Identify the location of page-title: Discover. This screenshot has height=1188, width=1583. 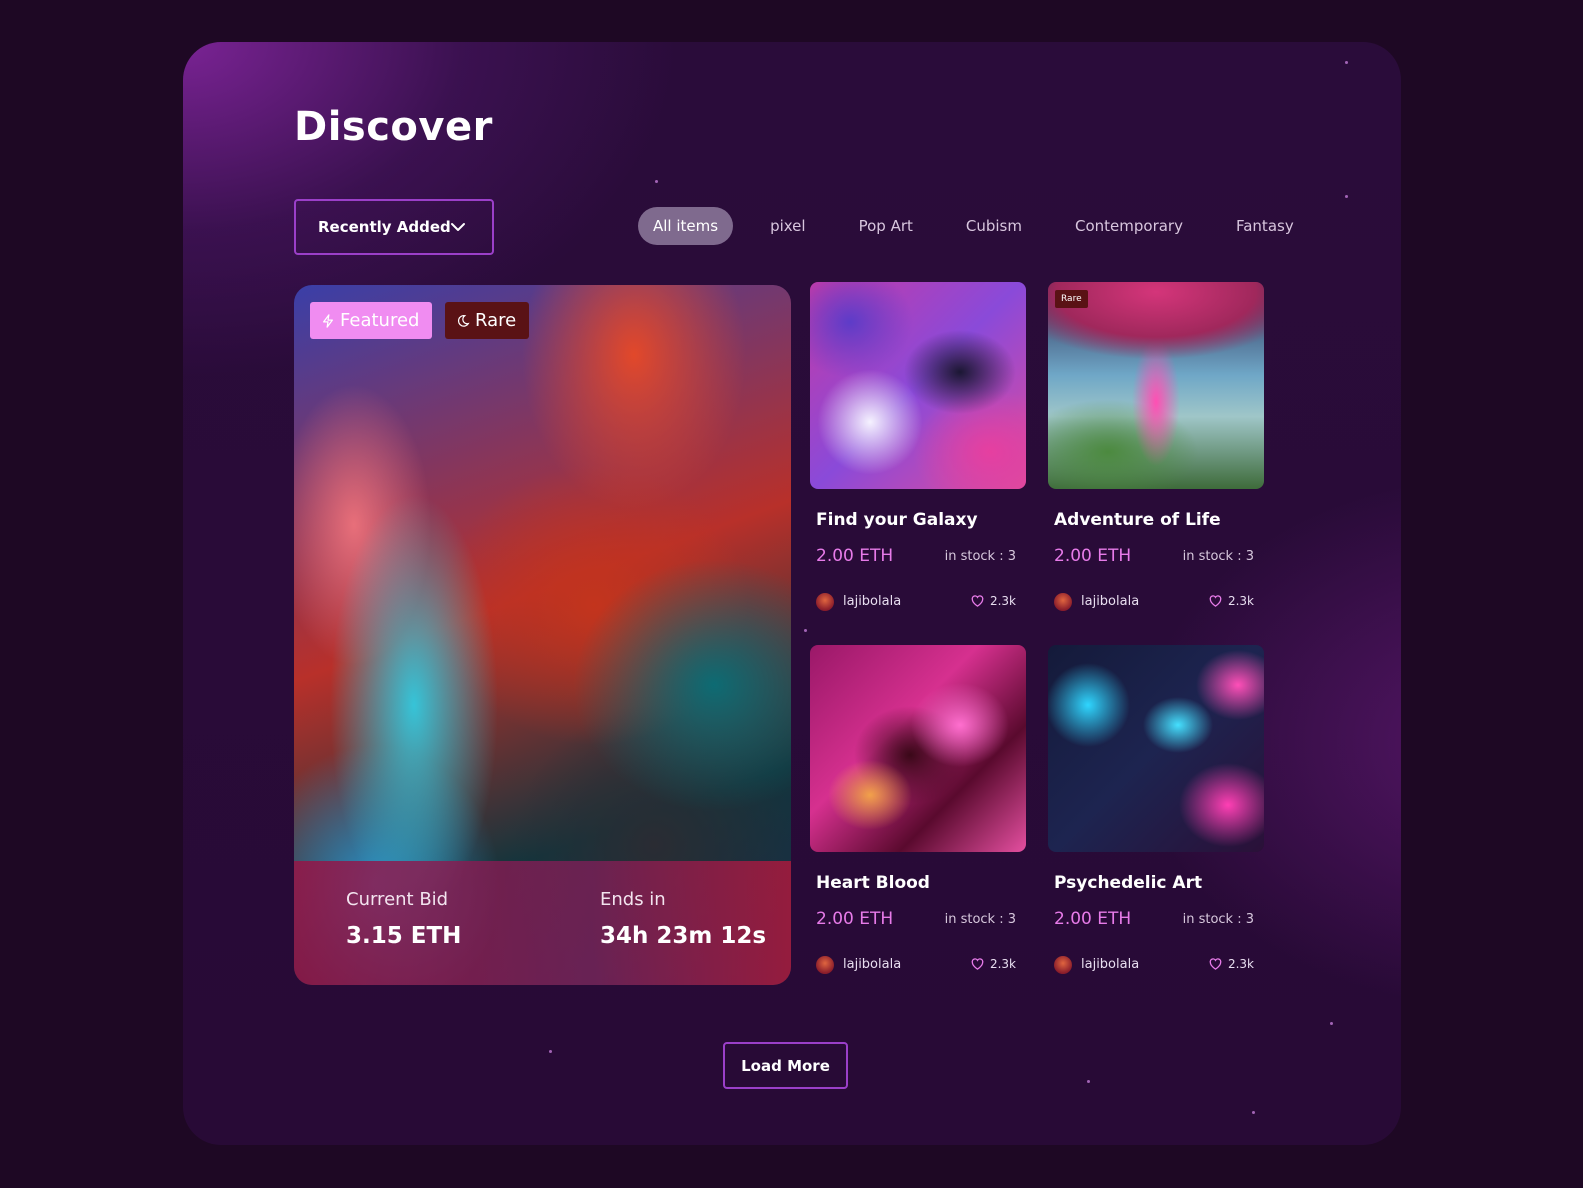
(393, 127).